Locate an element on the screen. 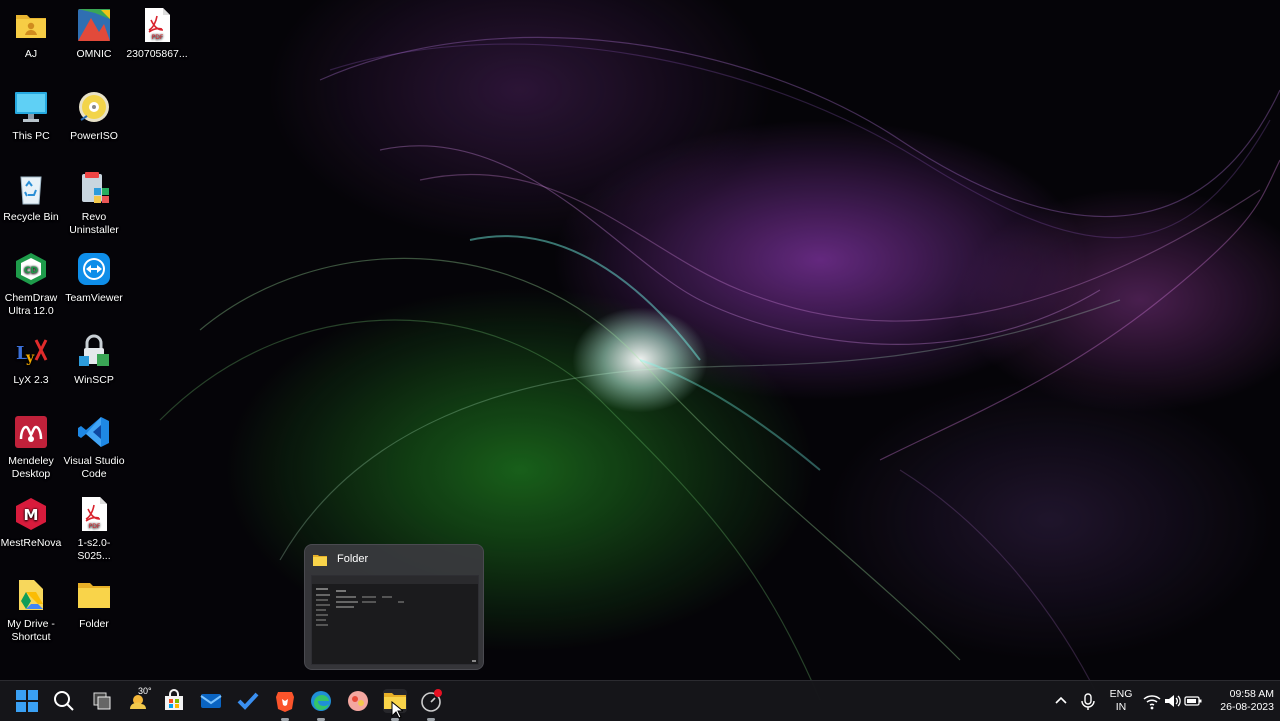 The height and width of the screenshot is (721, 1280). brave-browser-button is located at coordinates (285, 705).